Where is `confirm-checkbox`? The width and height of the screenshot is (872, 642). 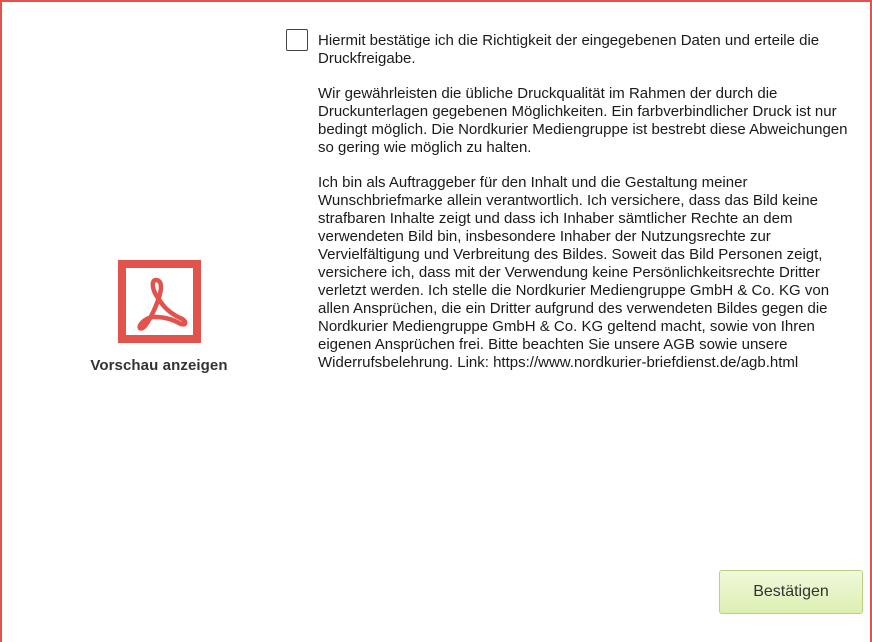
confirm-checkbox is located at coordinates (297, 40).